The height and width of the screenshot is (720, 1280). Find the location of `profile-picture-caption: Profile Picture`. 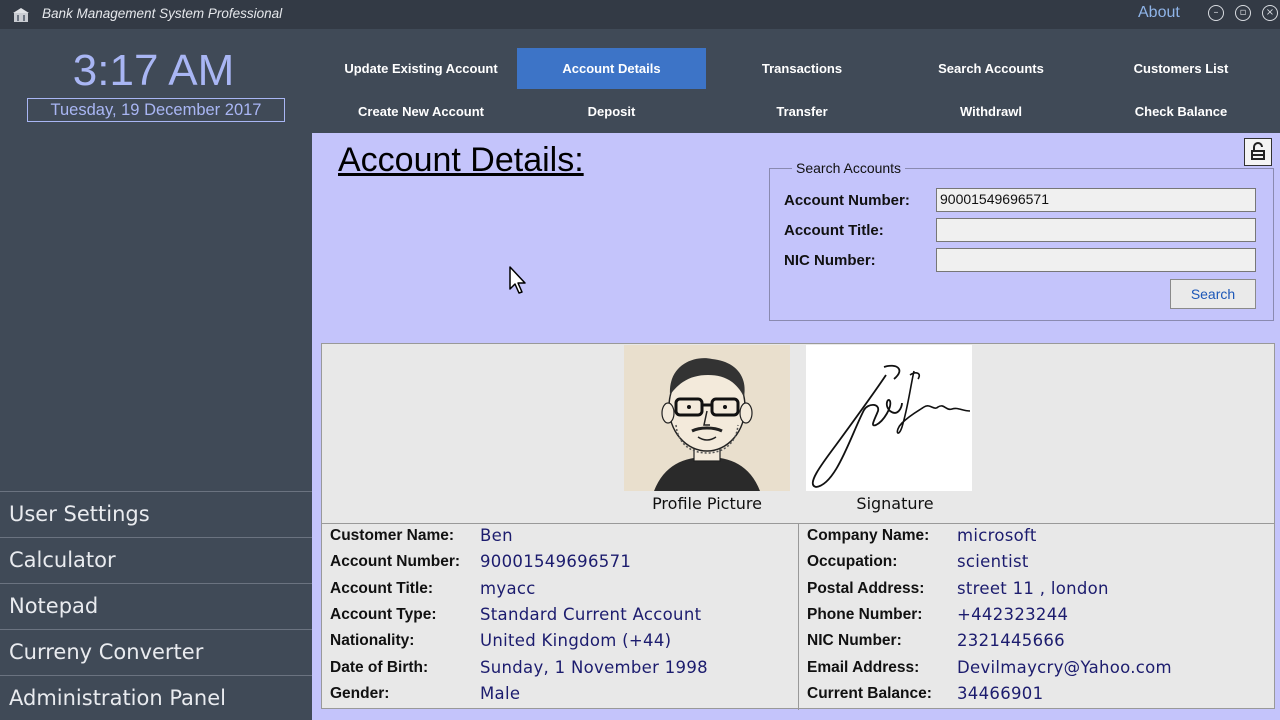

profile-picture-caption: Profile Picture is located at coordinates (707, 503).